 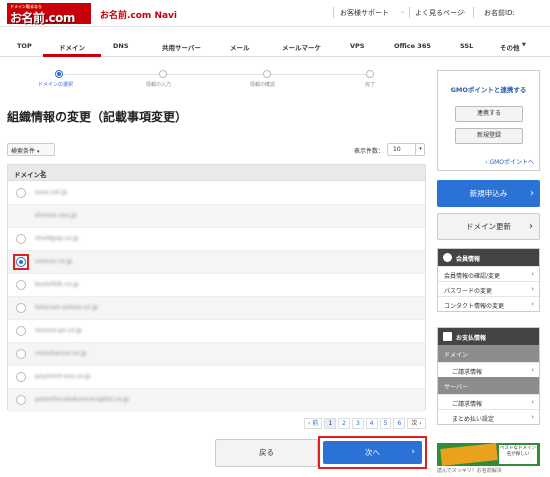 I want to click on table-row: pxymxnt-xxx.co.jp, so click(x=216, y=377).